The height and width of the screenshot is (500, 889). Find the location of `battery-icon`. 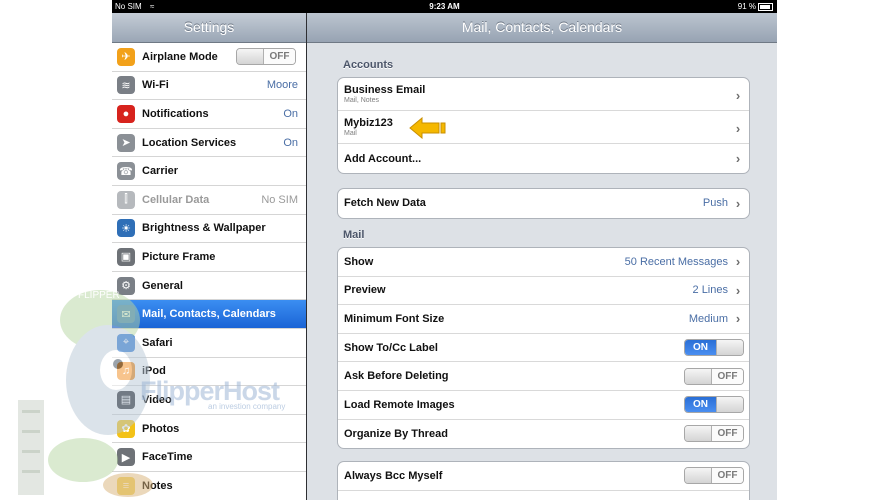

battery-icon is located at coordinates (765, 6).